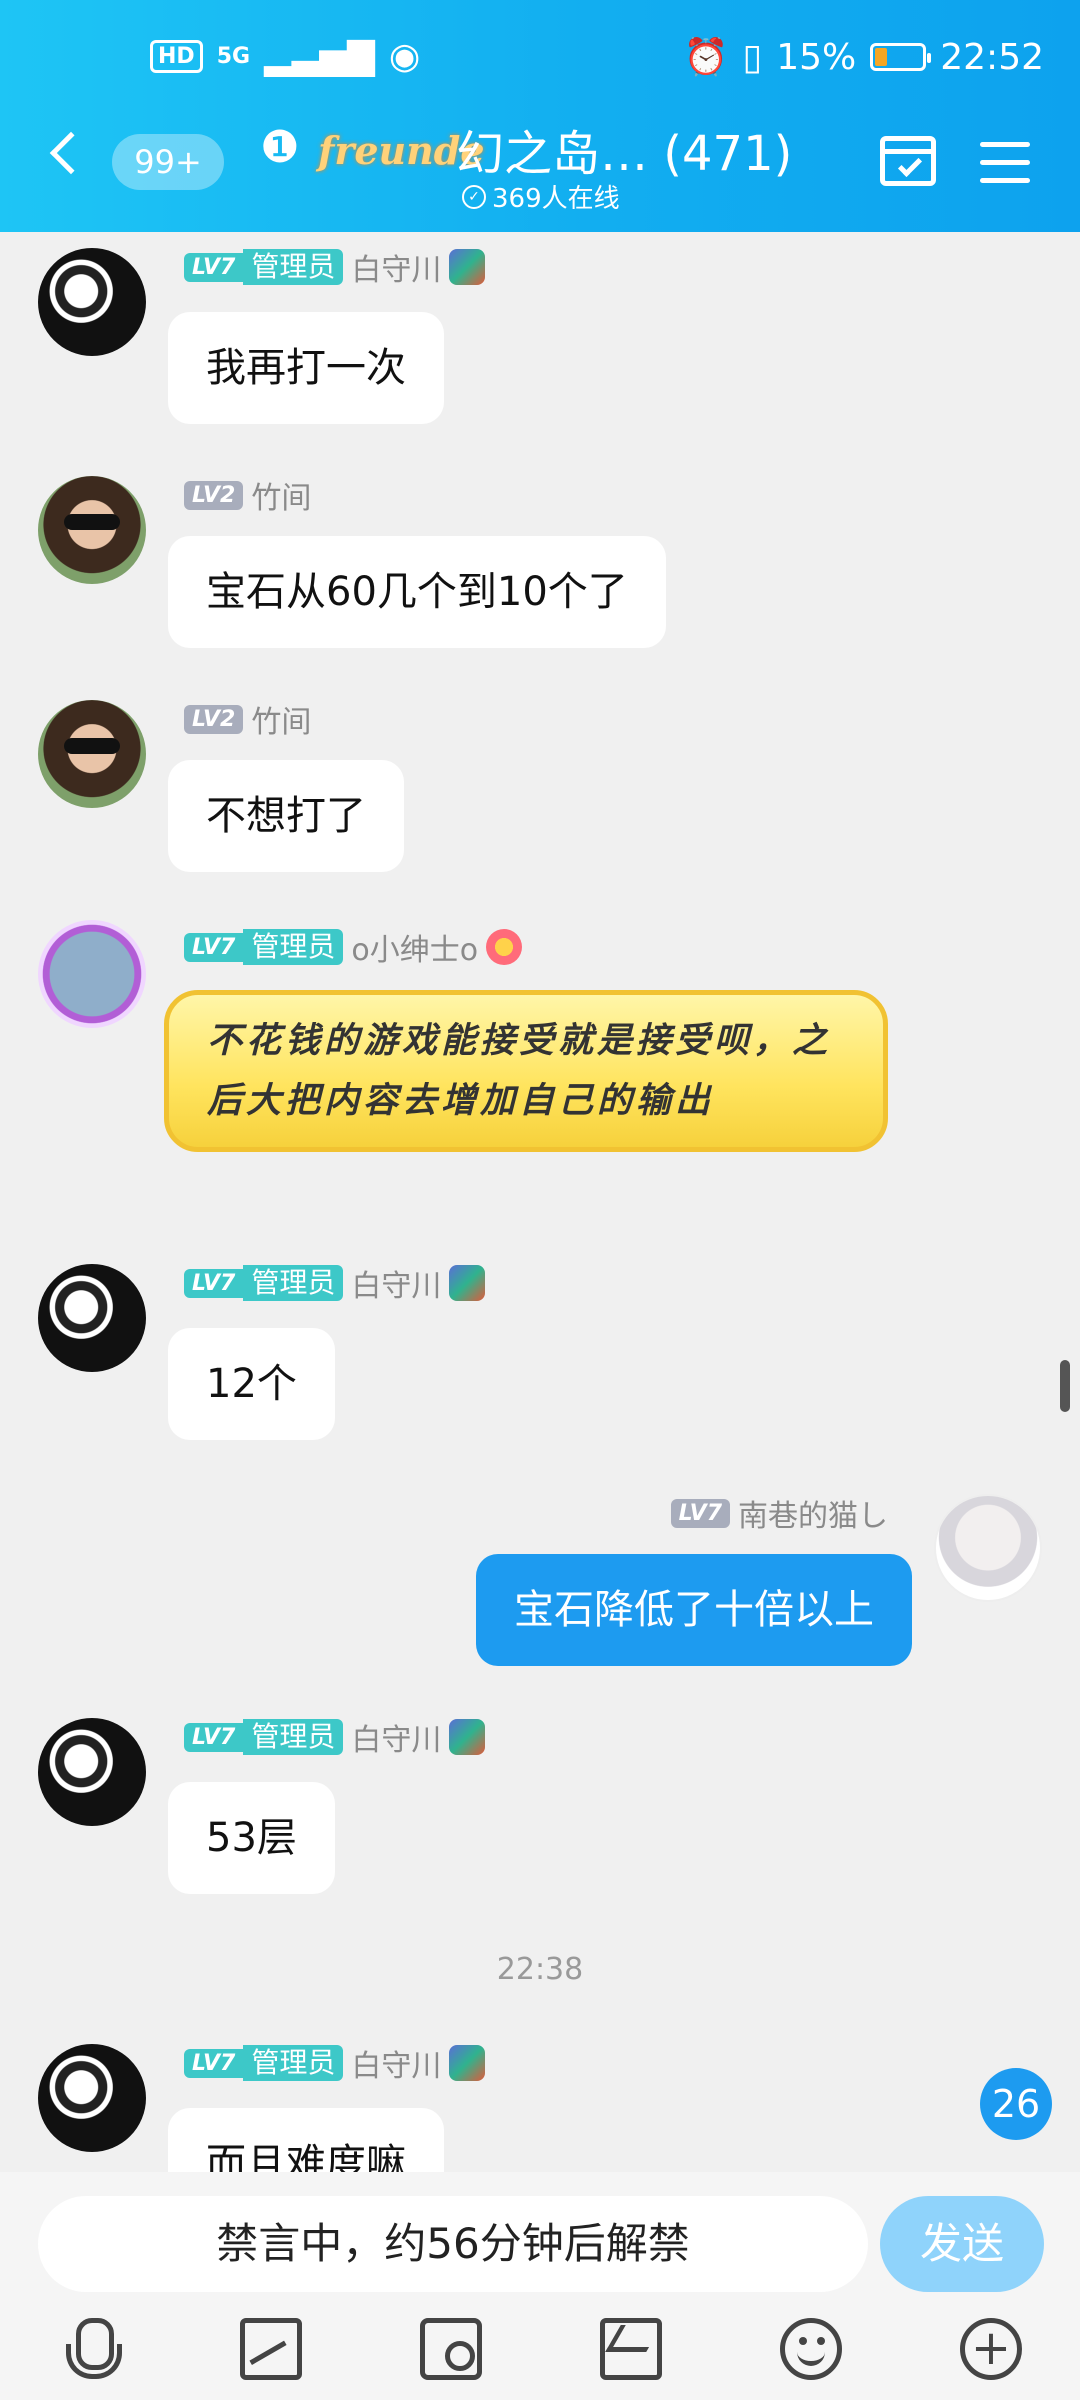  What do you see at coordinates (168, 162) in the screenshot?
I see `unread-badge: 99+` at bounding box center [168, 162].